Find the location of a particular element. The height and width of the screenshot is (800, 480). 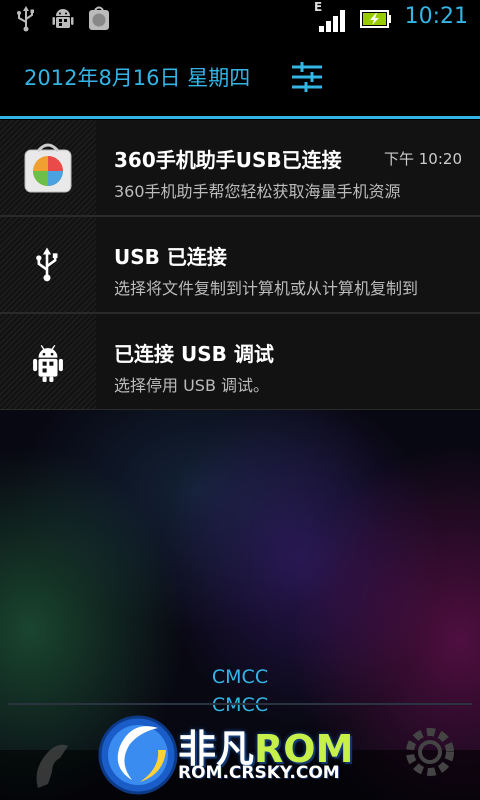

notification-time: 下午 10:20 is located at coordinates (423, 159).